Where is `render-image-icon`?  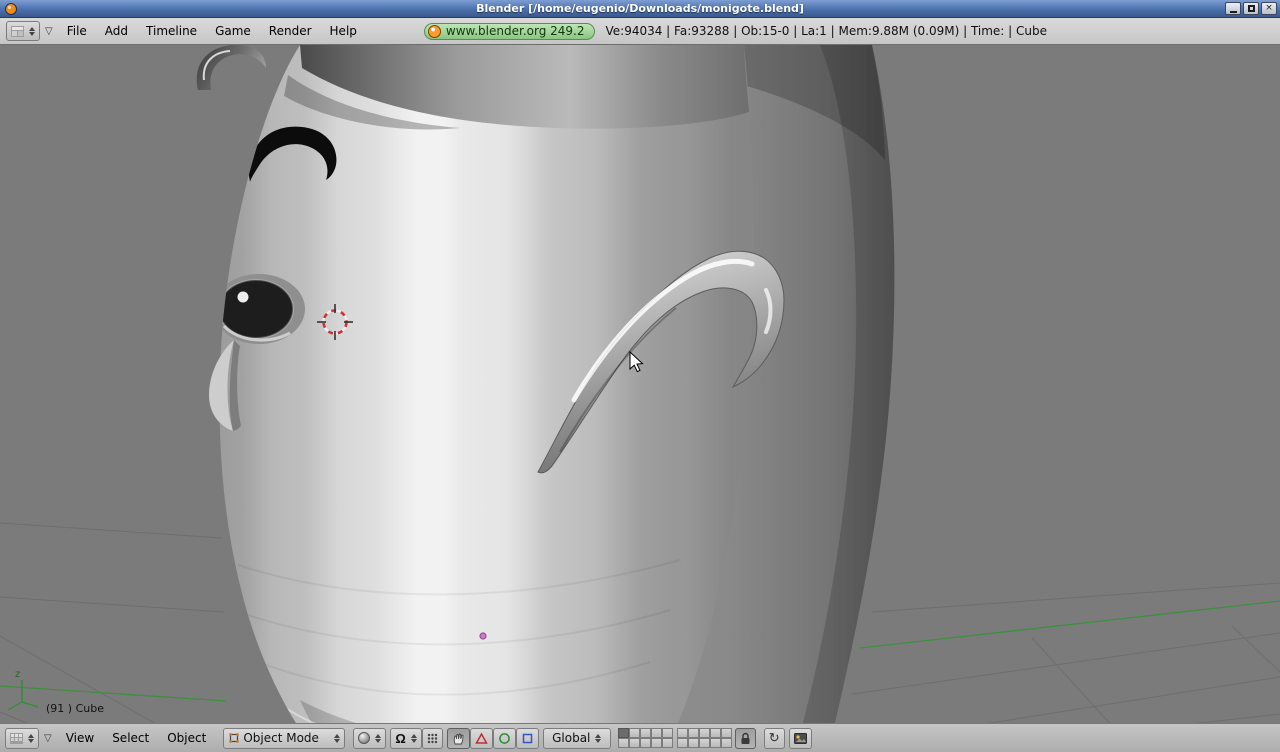
render-image-icon is located at coordinates (800, 738).